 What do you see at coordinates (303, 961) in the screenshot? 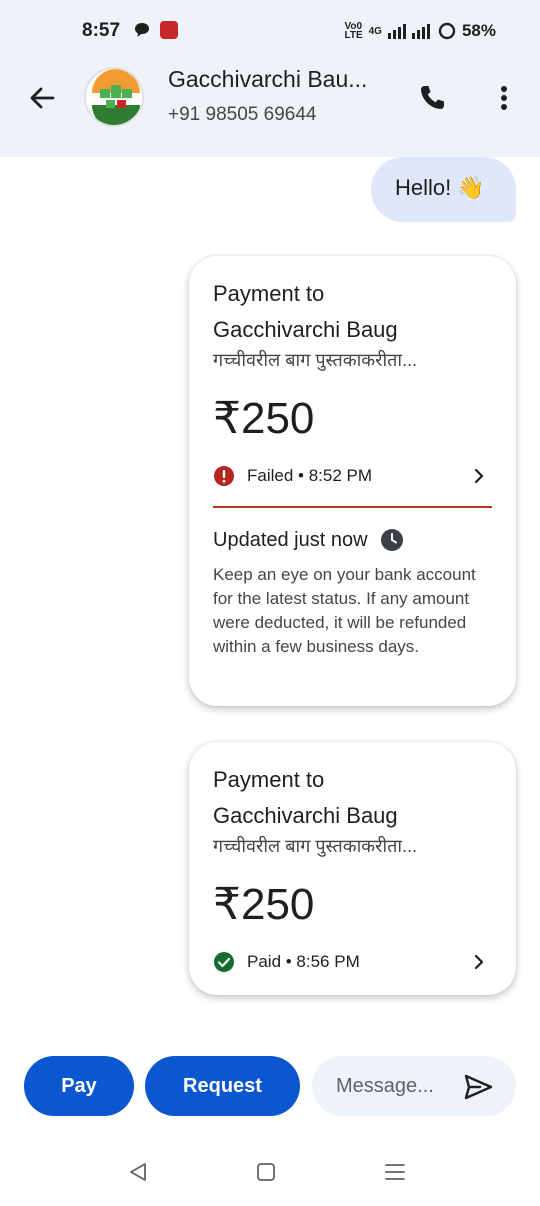
I see `payment-status-text: Paid • 8:56 PM` at bounding box center [303, 961].